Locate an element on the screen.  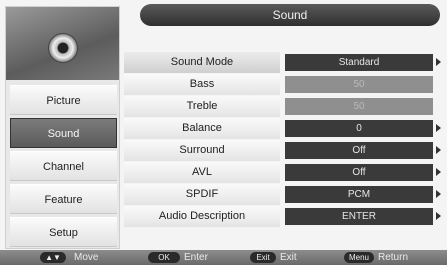
sidebar-item-sound: Sound is located at coordinates (63, 133).